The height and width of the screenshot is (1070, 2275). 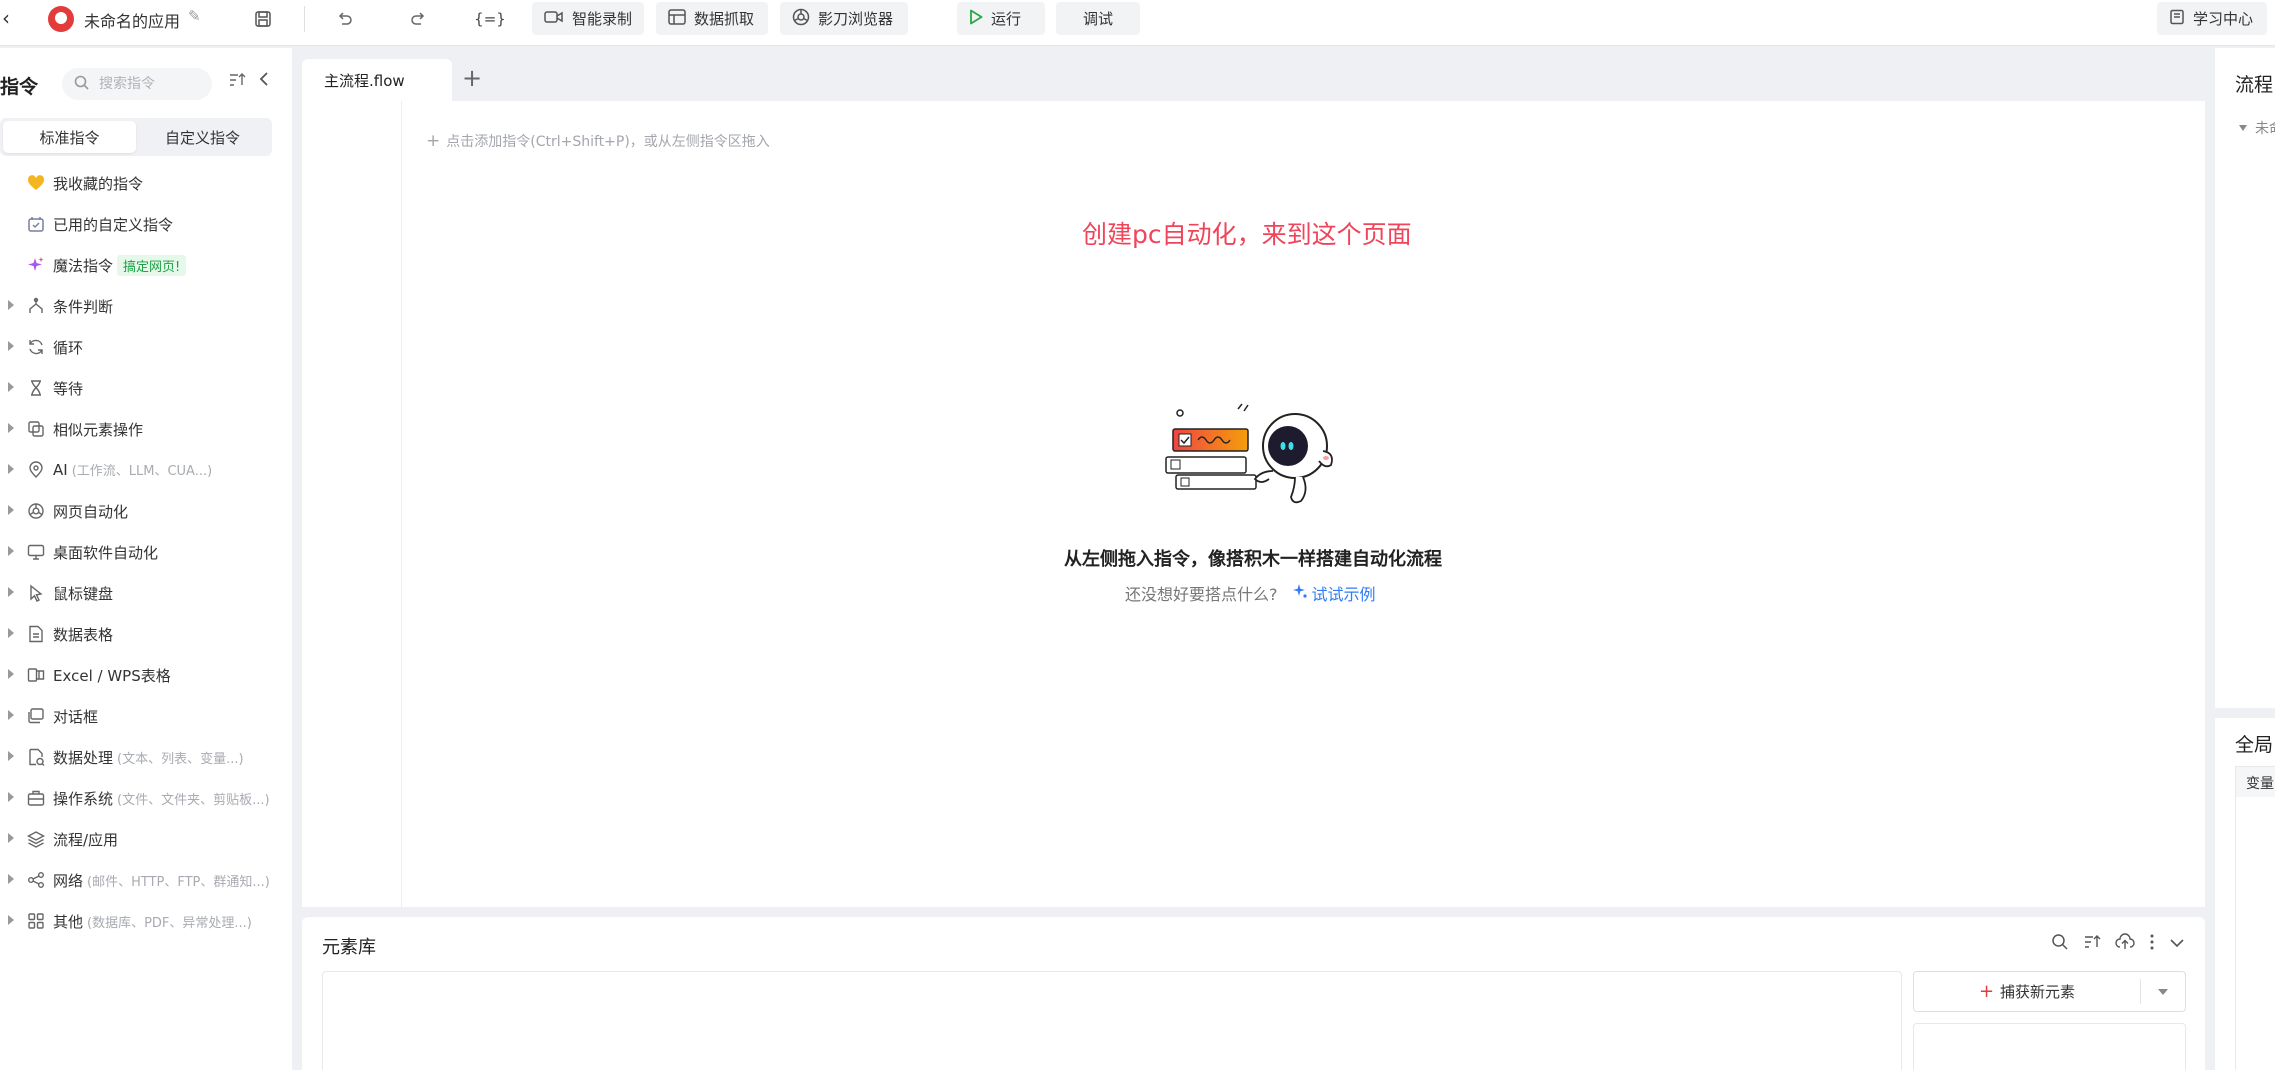 What do you see at coordinates (146, 838) in the screenshot?
I see `list-item-flow-app: 流程/应用` at bounding box center [146, 838].